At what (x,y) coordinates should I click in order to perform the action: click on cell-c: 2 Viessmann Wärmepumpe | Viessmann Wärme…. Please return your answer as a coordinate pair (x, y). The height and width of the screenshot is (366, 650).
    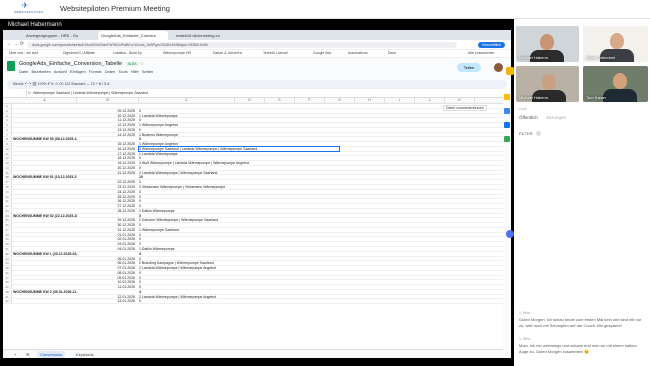
    Looking at the image, I should click on (239, 187).